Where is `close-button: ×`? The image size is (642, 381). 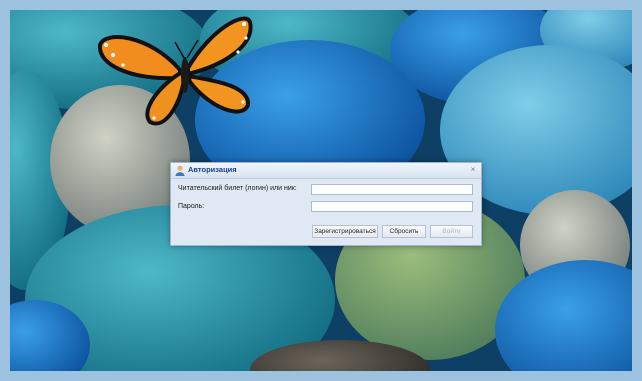
close-button: × is located at coordinates (473, 170).